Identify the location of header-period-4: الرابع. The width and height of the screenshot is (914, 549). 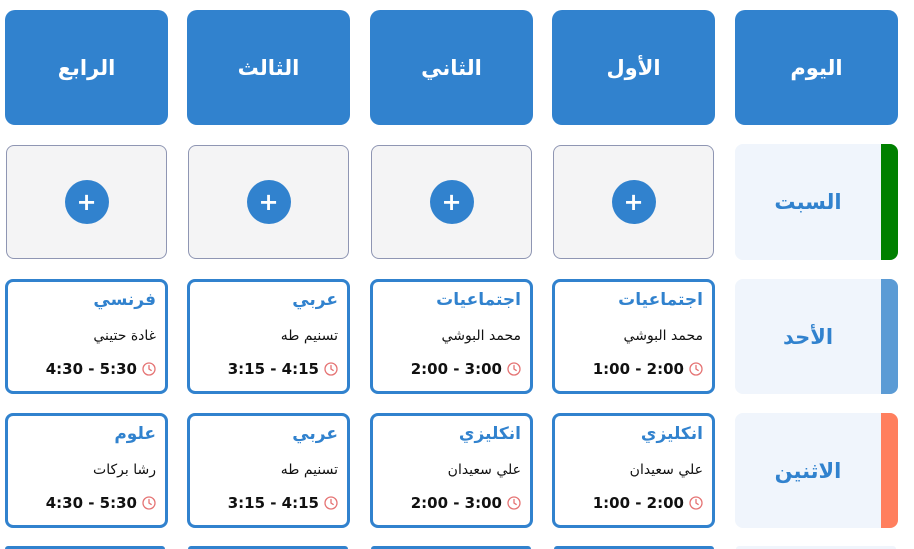
(86, 67).